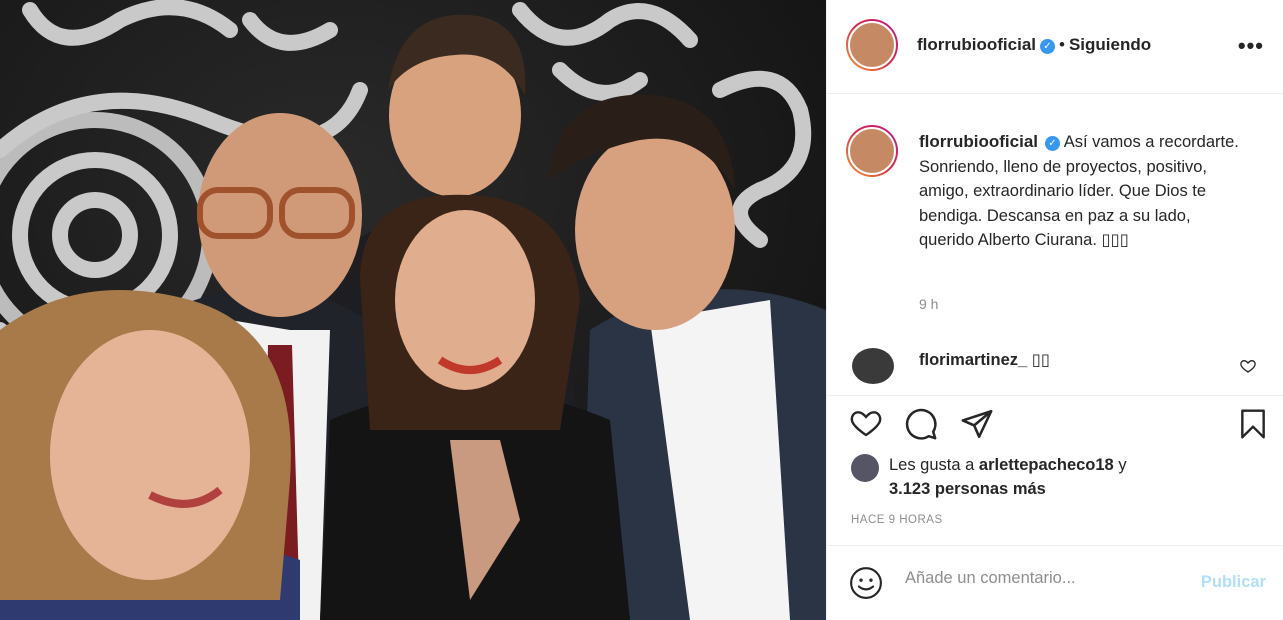 Image resolution: width=1283 pixels, height=620 pixels. What do you see at coordinates (1122, 465) in the screenshot?
I see `likes-connector: y` at bounding box center [1122, 465].